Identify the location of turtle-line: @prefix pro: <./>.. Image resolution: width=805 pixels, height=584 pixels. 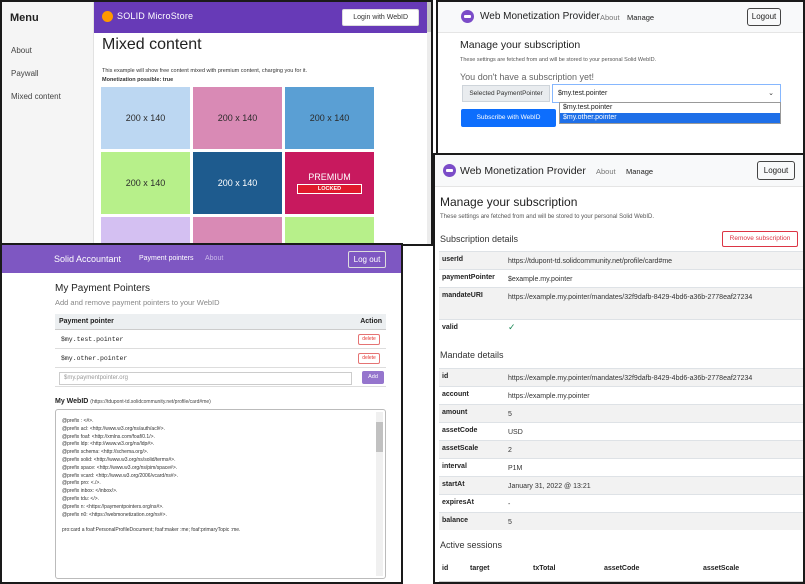
(81, 483).